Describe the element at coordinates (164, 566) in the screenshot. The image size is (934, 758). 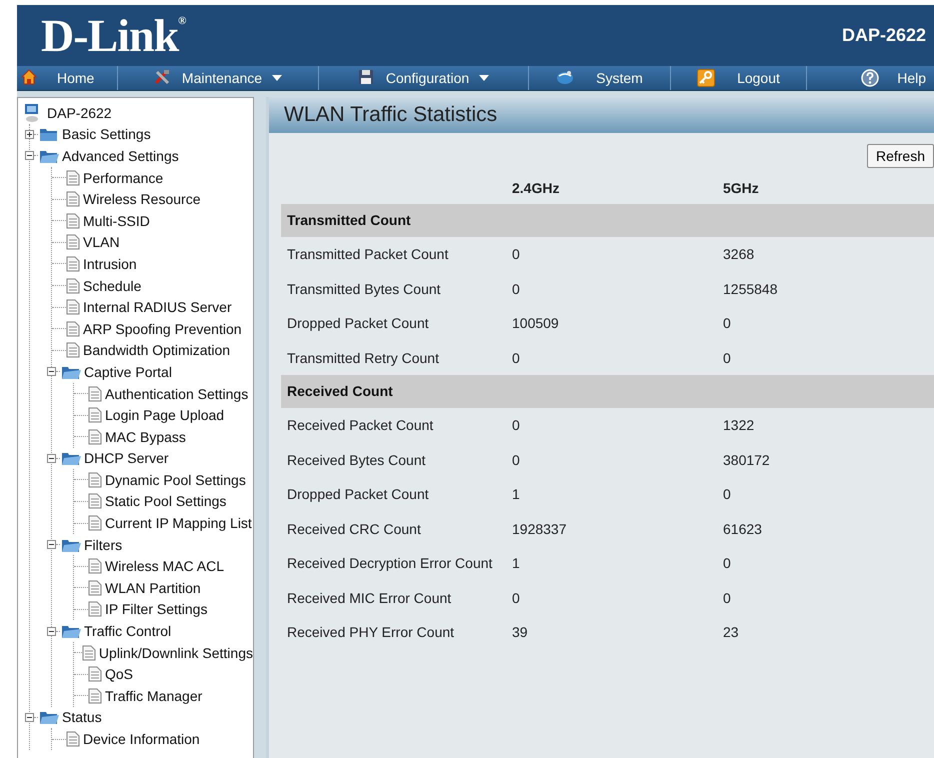
I see `tree-item: Wireless MAC ACL` at that location.